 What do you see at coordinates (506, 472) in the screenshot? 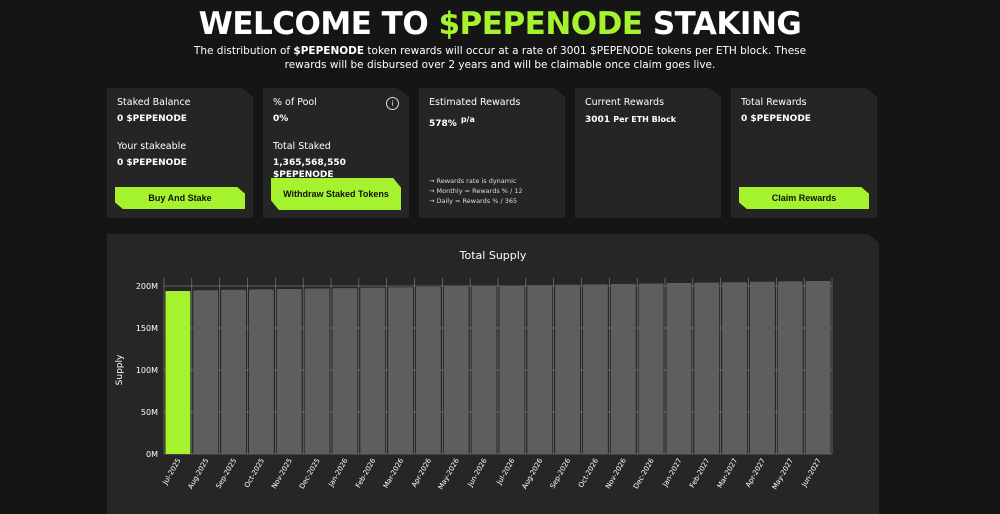
I see `x-tick-label: Jul-2026` at bounding box center [506, 472].